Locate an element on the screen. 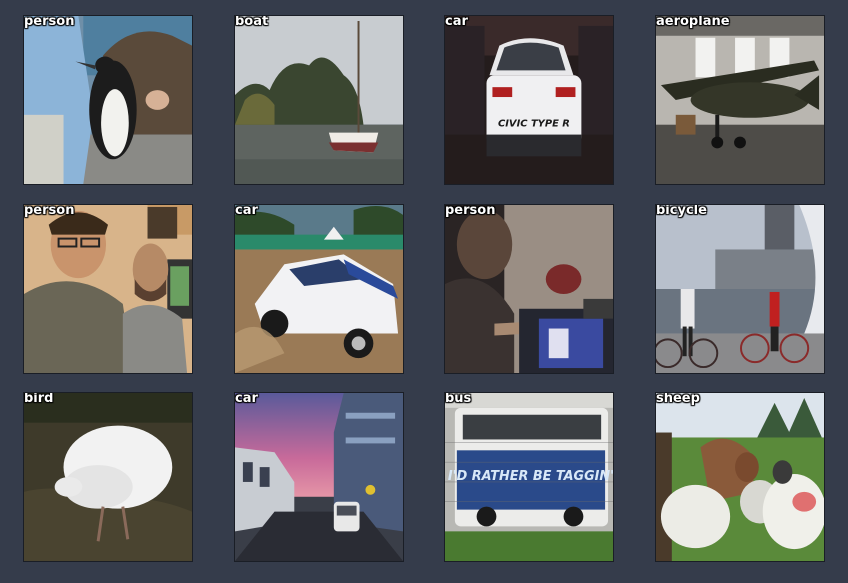  image-tile-bicycle: bicycle is located at coordinates (740, 289).